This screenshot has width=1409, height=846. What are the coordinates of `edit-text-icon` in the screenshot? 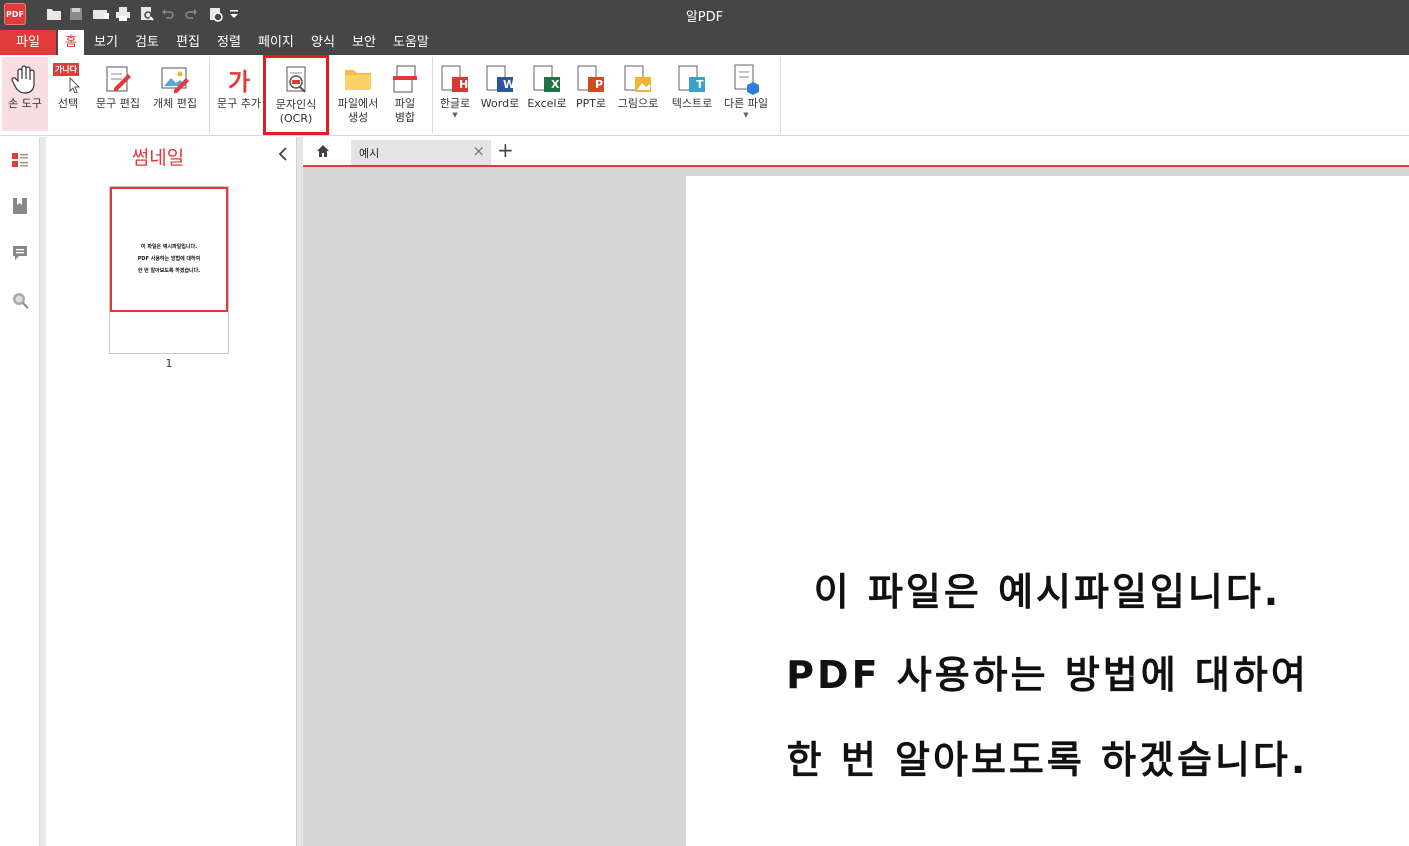 It's located at (118, 79).